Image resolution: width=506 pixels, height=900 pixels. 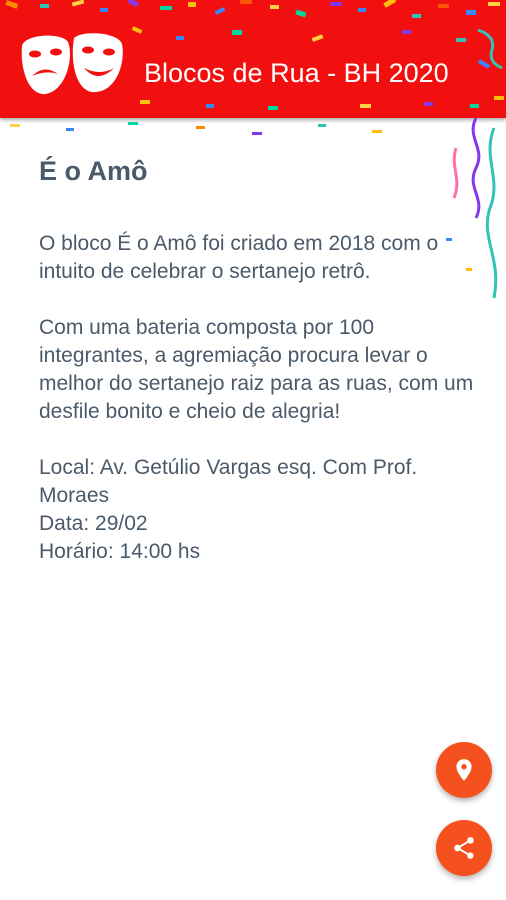 I want to click on location-button, so click(x=464, y=770).